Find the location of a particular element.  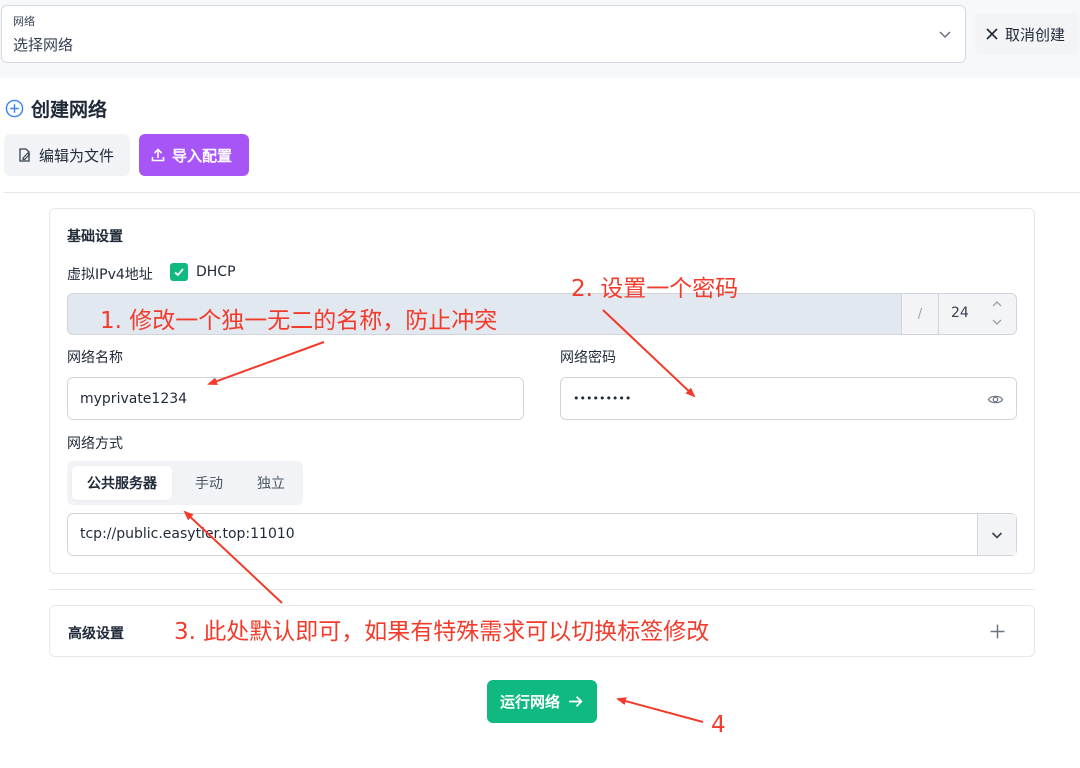

dhcp-label: DHCP is located at coordinates (216, 272).